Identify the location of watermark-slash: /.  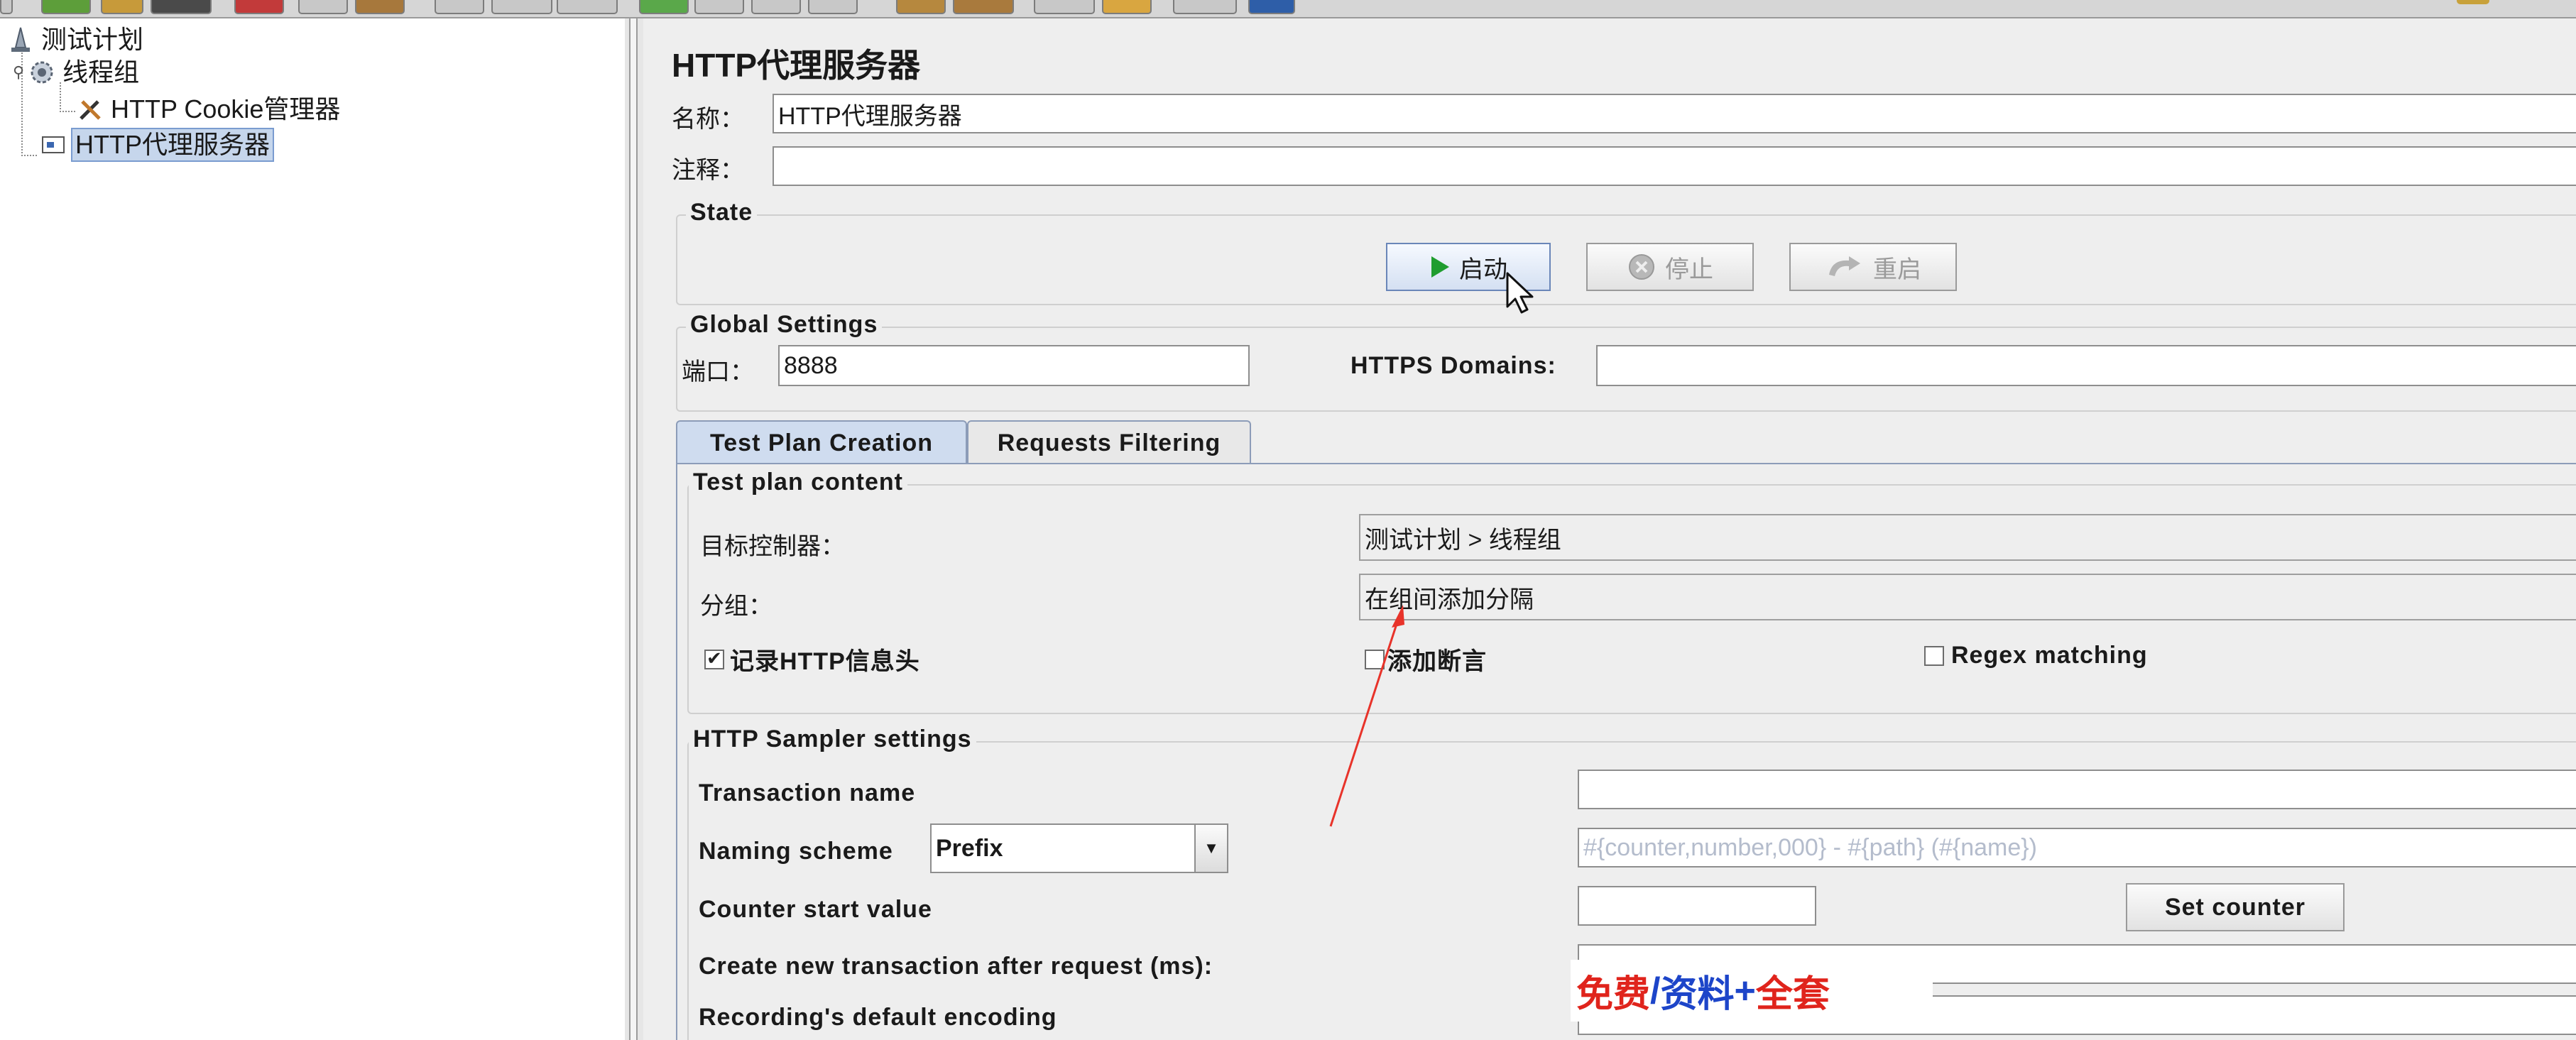
(1655, 991).